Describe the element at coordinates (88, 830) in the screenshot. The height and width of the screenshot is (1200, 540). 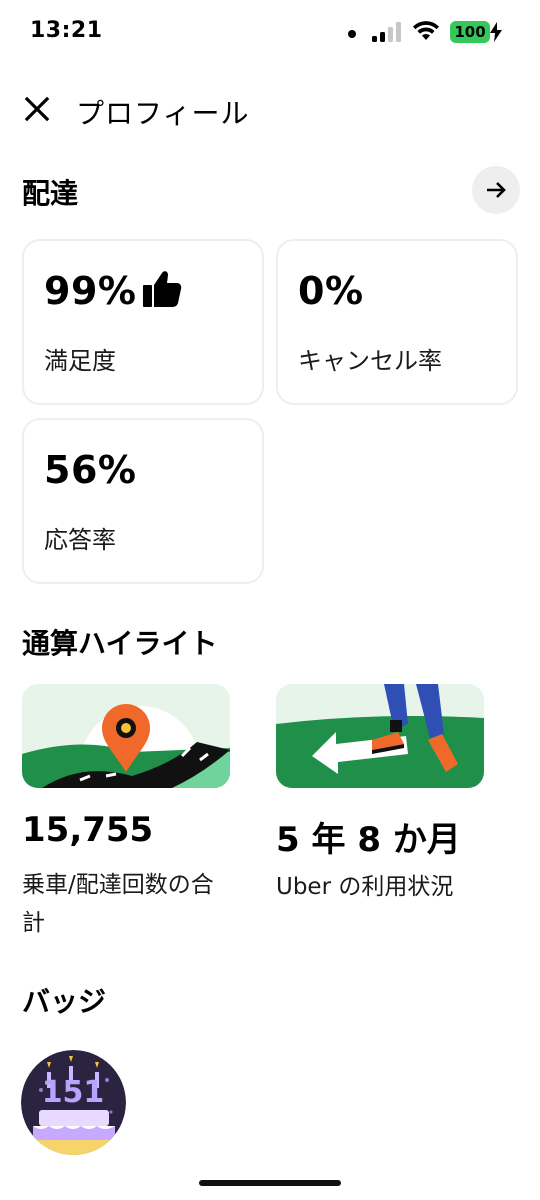
I see `highlight-value-trips: 15,755` at that location.